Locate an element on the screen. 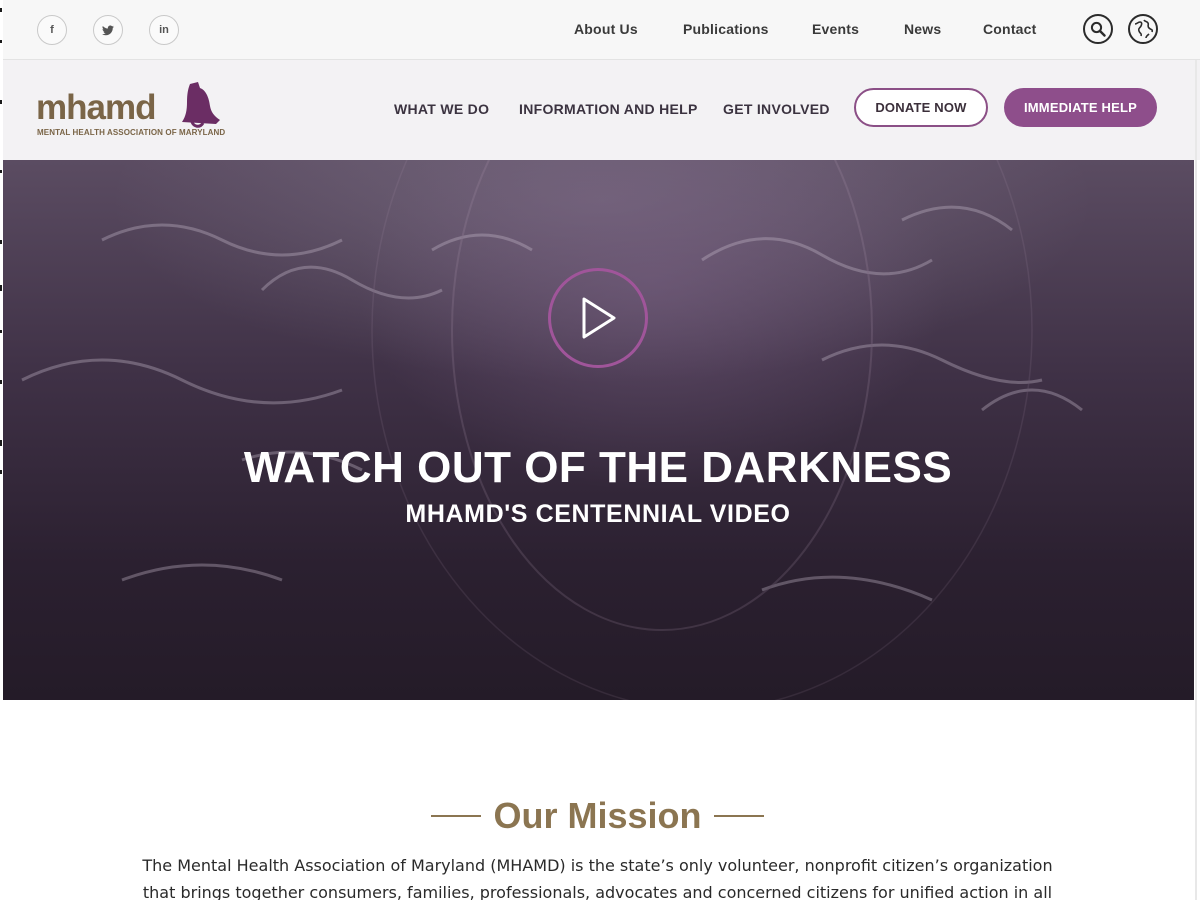  twitter-icon is located at coordinates (108, 30).